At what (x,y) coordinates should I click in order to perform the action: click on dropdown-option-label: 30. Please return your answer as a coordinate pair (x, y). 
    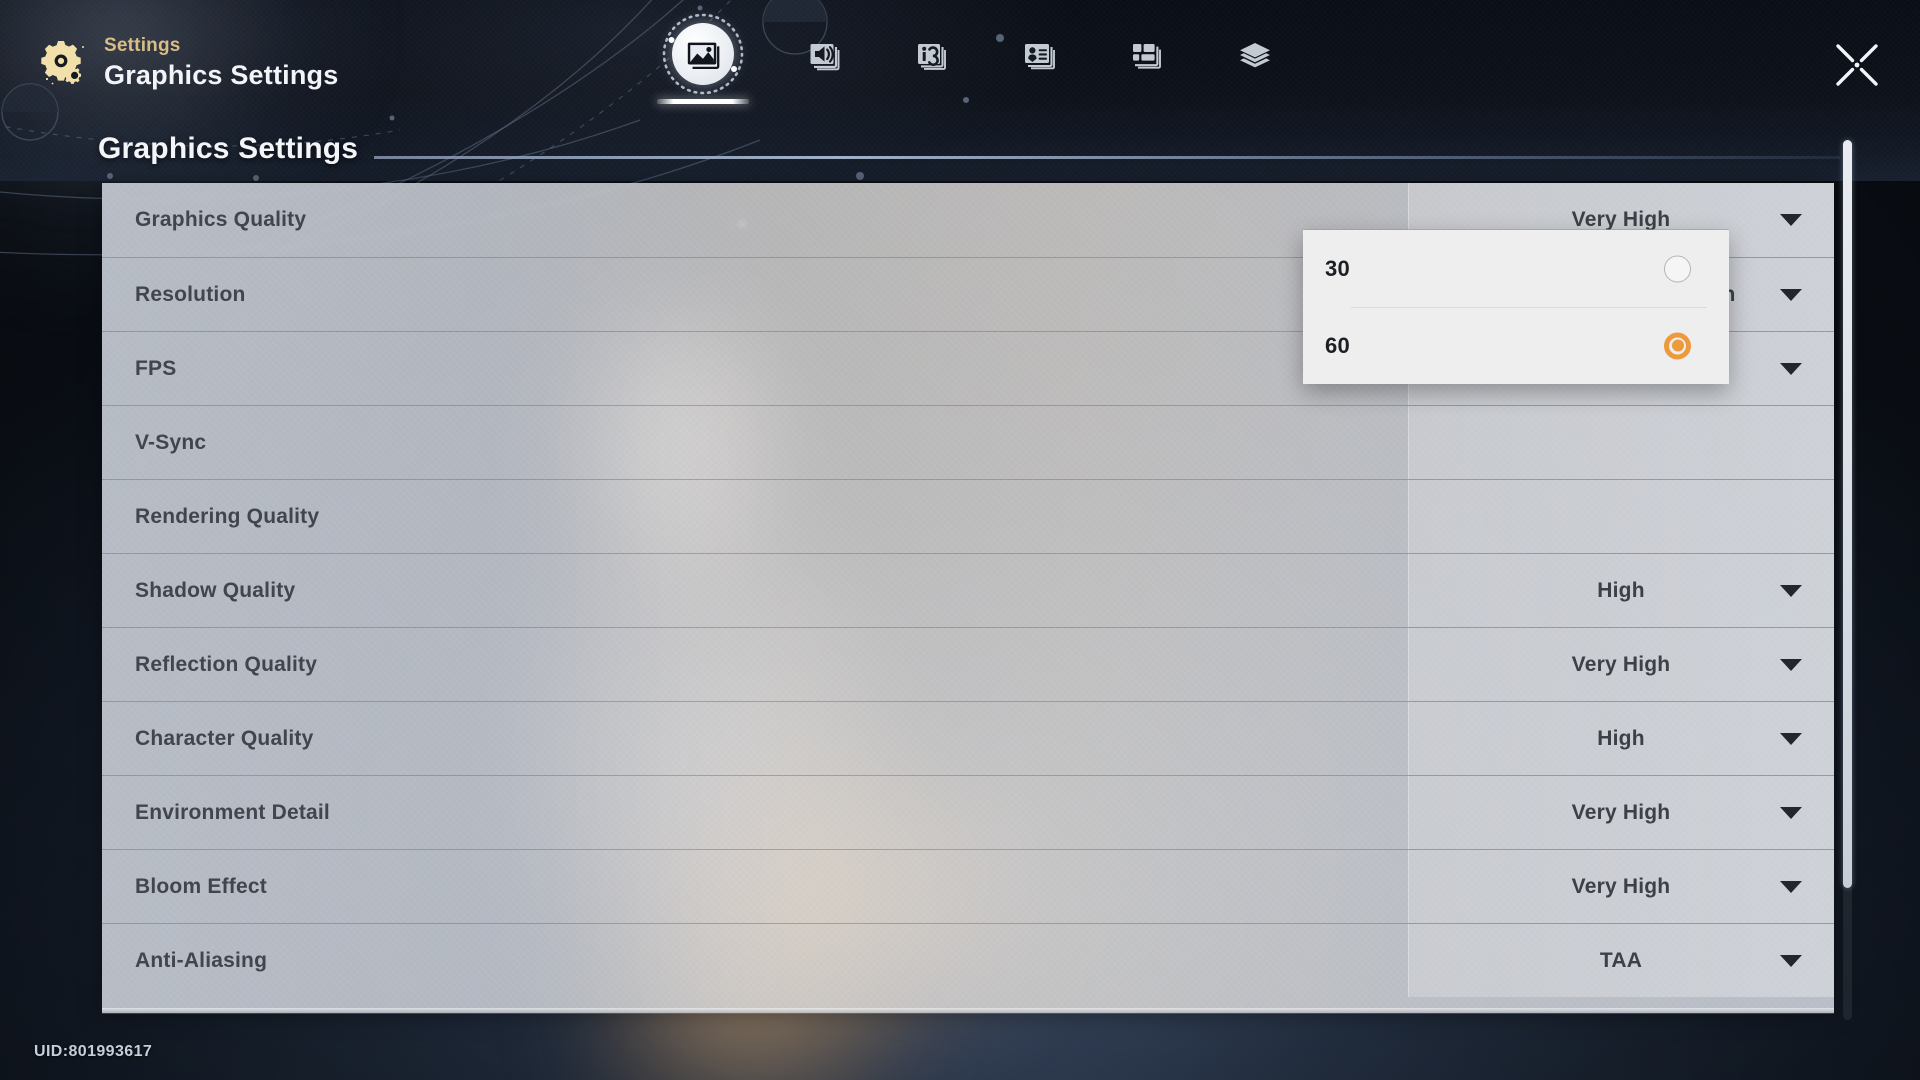
    Looking at the image, I should click on (1338, 268).